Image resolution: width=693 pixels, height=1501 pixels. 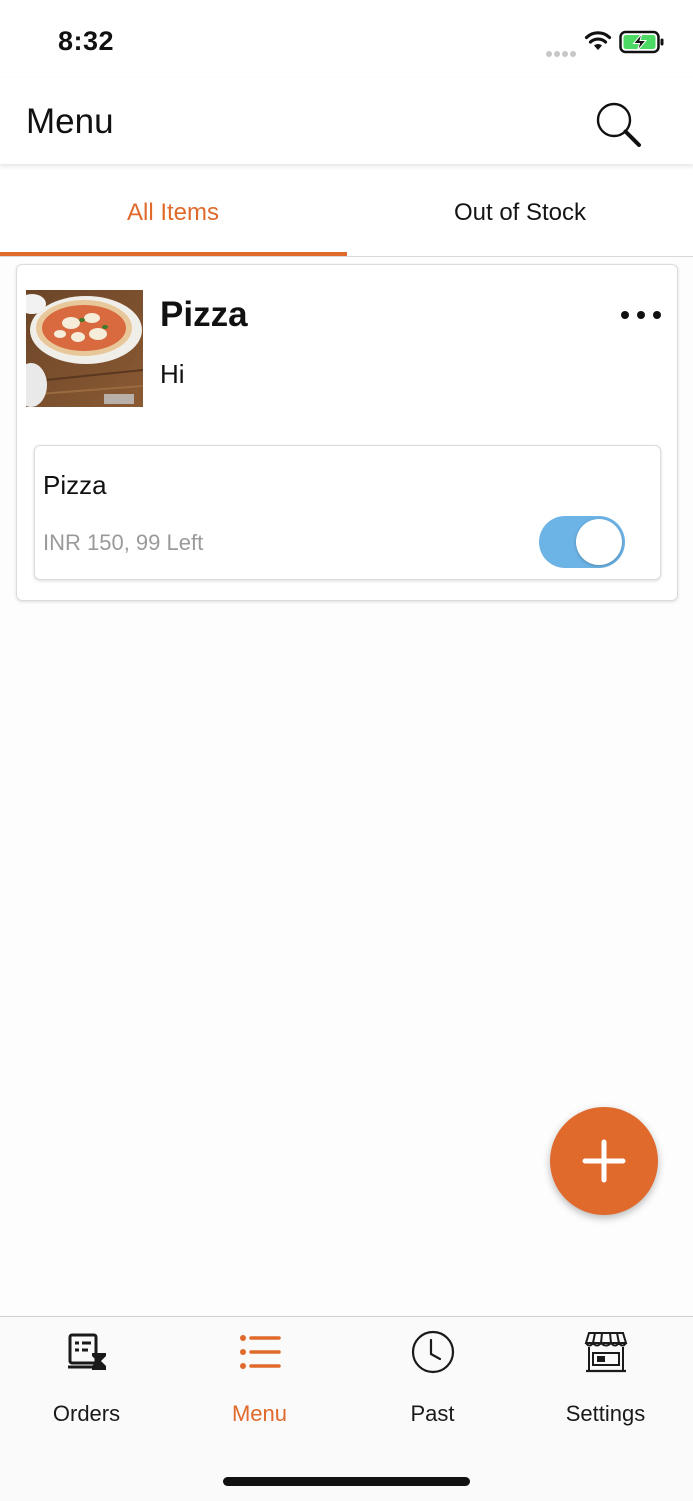 I want to click on tab-label: All Items, so click(x=172, y=212).